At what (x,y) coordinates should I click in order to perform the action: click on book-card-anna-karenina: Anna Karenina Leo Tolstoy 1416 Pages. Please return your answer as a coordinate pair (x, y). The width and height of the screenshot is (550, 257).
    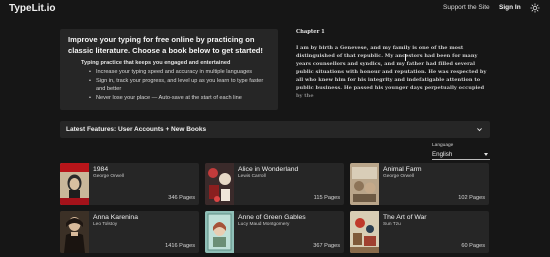
    Looking at the image, I should click on (129, 232).